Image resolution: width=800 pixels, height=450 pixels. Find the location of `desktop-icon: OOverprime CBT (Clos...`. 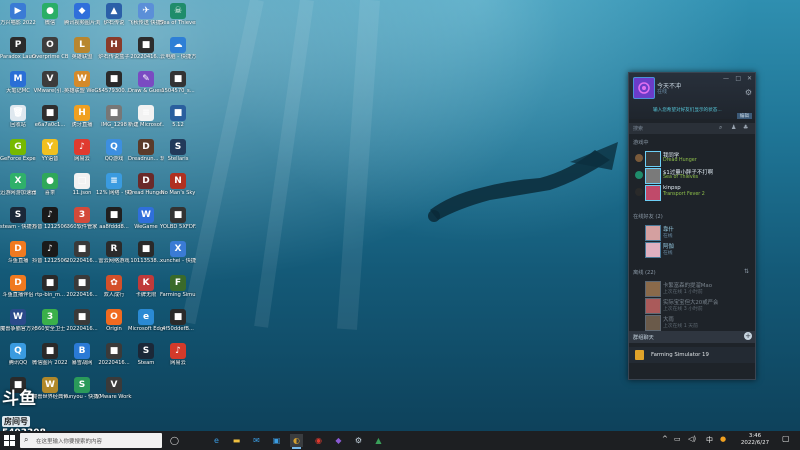

desktop-icon: OOverprime CBT (Clos... is located at coordinates (50, 48).